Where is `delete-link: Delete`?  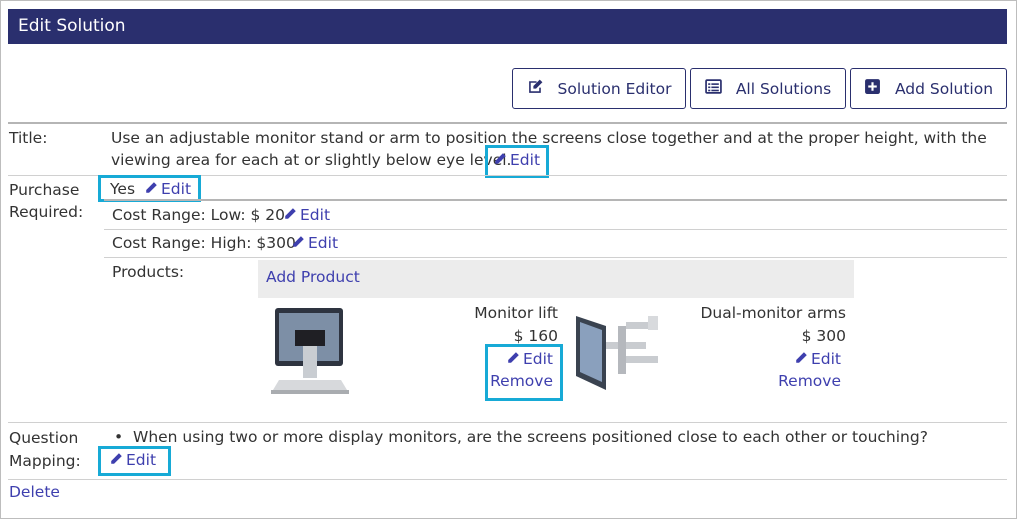
delete-link: Delete is located at coordinates (34, 492).